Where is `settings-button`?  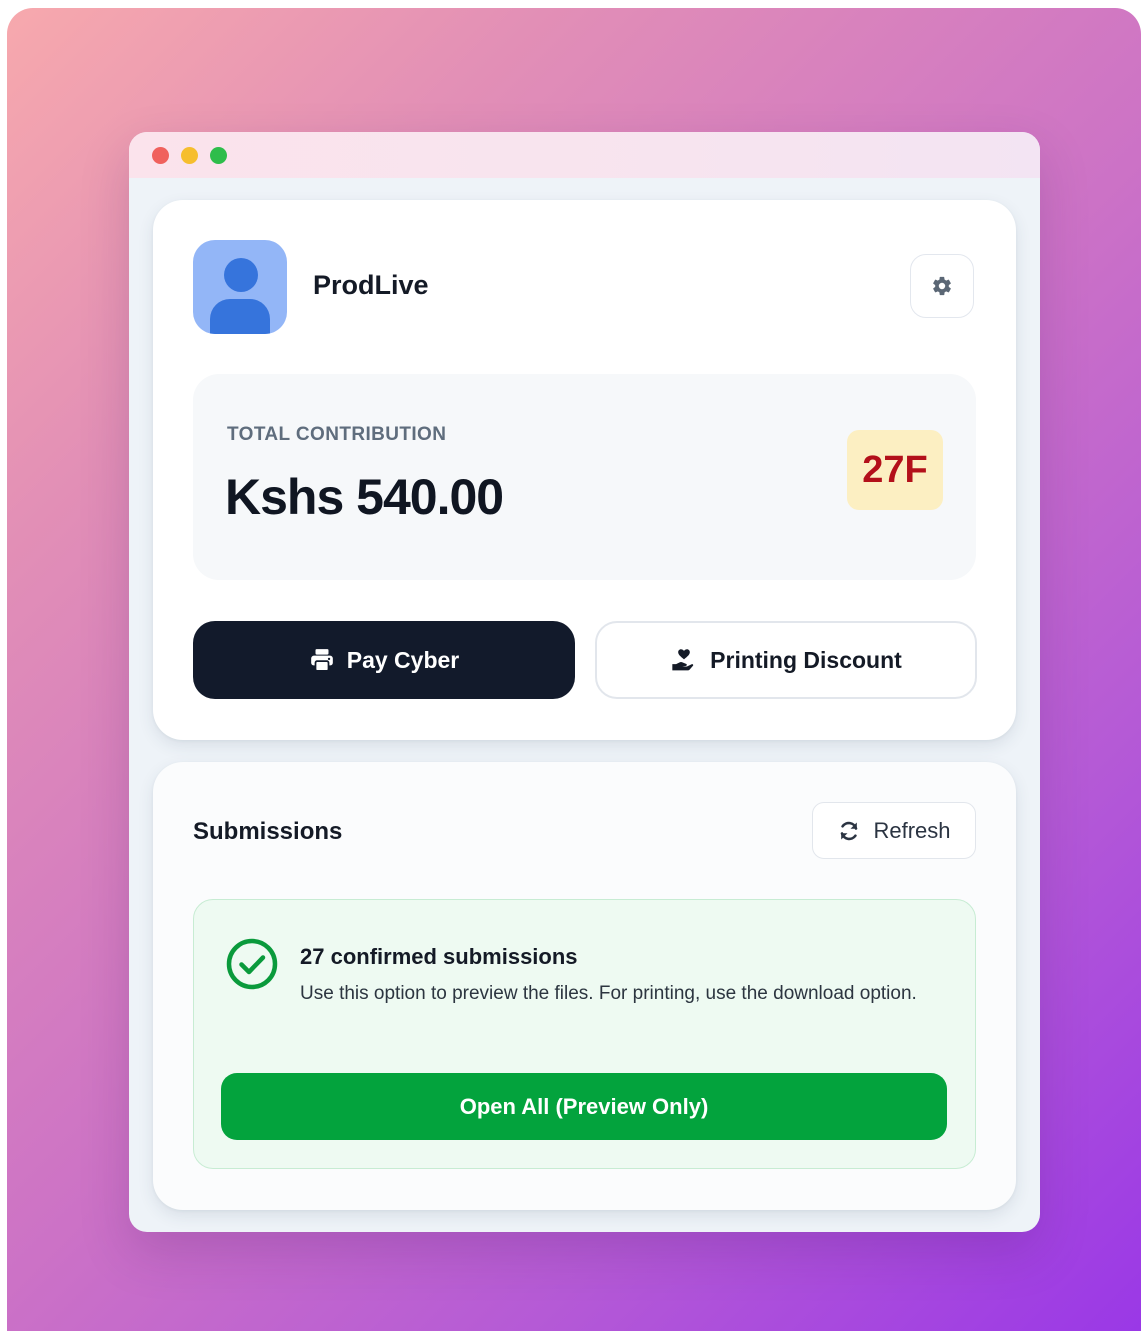
settings-button is located at coordinates (942, 286).